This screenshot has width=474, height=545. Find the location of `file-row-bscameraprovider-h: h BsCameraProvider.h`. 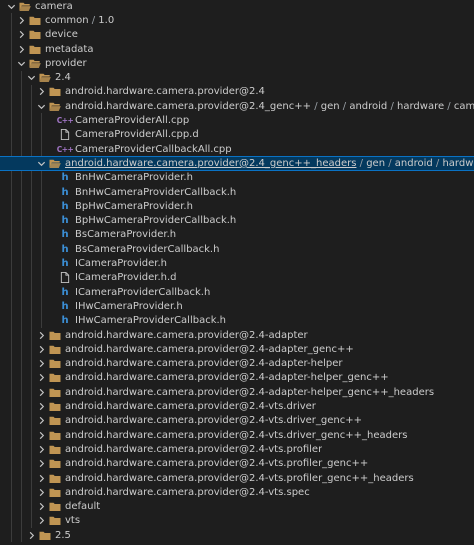

file-row-bscameraprovider-h: h BsCameraProvider.h is located at coordinates (237, 235).